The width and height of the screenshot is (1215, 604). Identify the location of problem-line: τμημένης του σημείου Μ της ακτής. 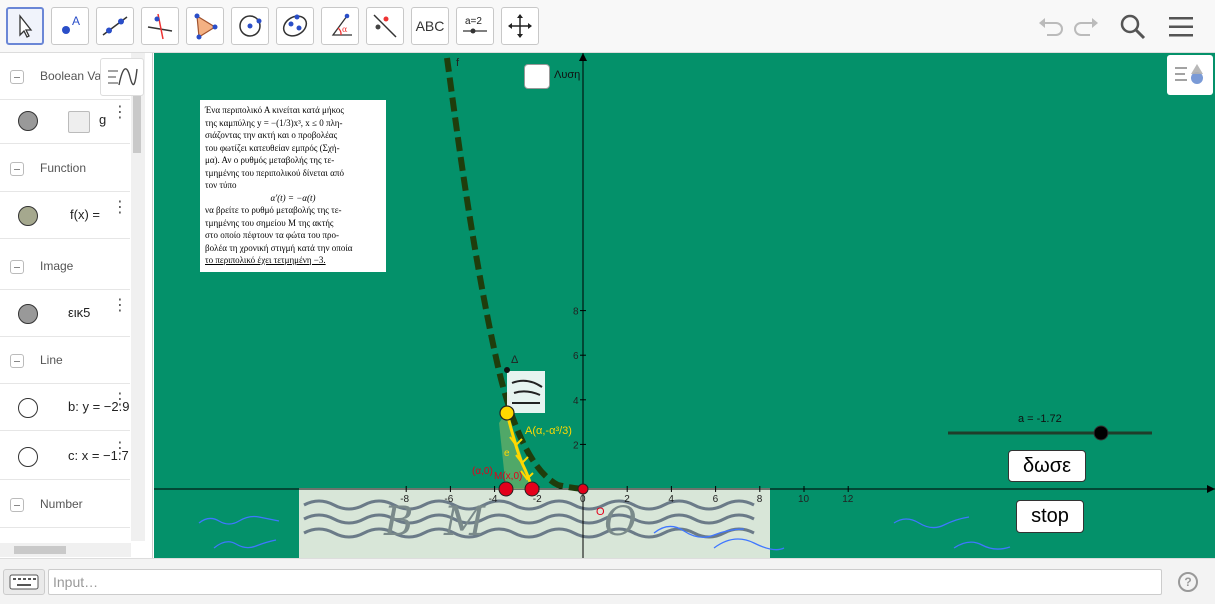
(269, 222).